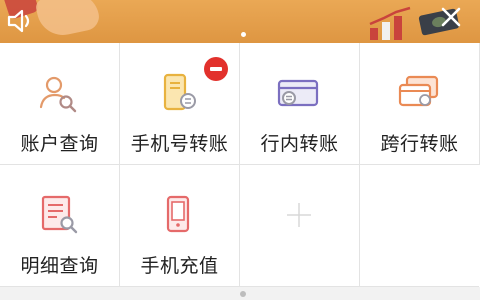 The width and height of the screenshot is (480, 300). What do you see at coordinates (179, 92) in the screenshot?
I see `phone-transfer-icon` at bounding box center [179, 92].